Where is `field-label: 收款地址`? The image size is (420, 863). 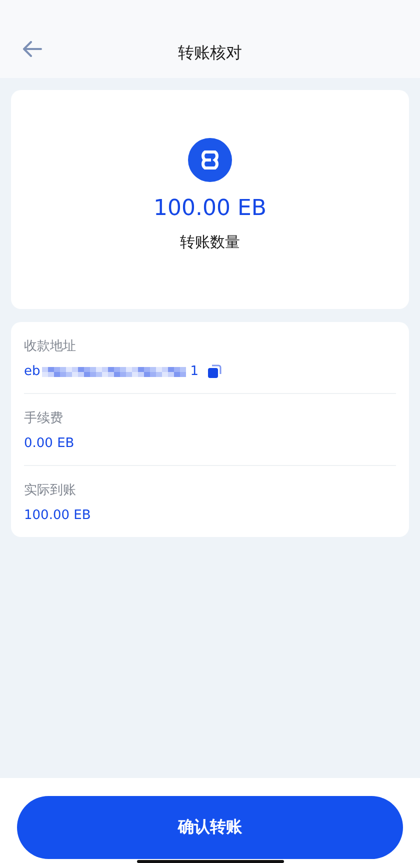 field-label: 收款地址 is located at coordinates (50, 346).